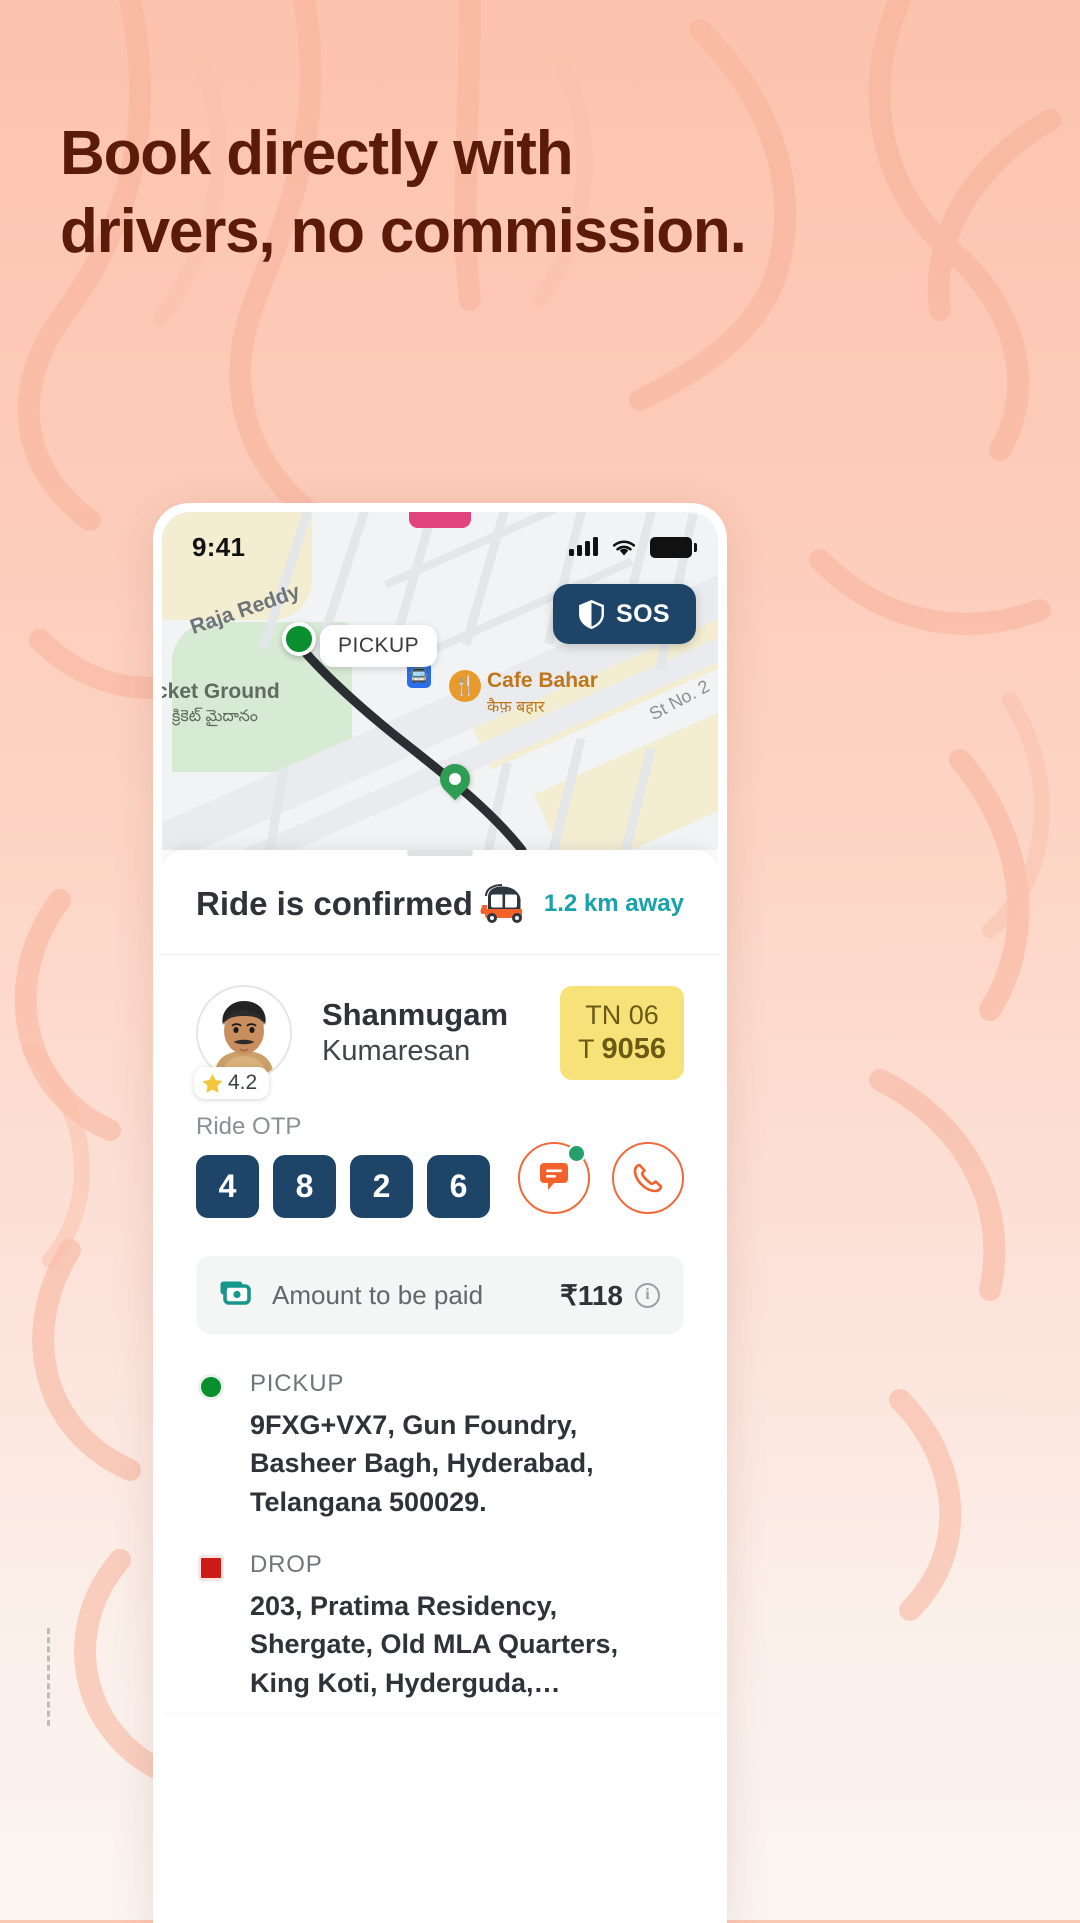 This screenshot has height=1923, width=1080. I want to click on notch-indicator, so click(440, 520).